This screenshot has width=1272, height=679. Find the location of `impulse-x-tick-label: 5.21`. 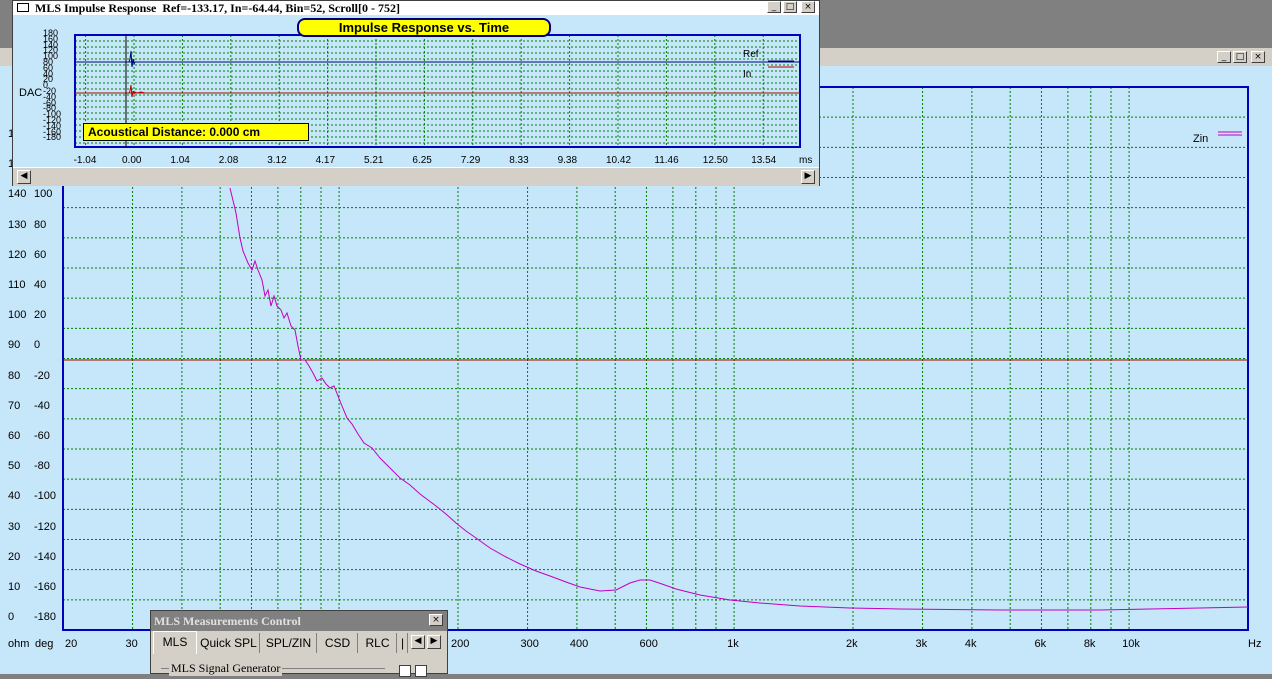

impulse-x-tick-label: 5.21 is located at coordinates (374, 160).